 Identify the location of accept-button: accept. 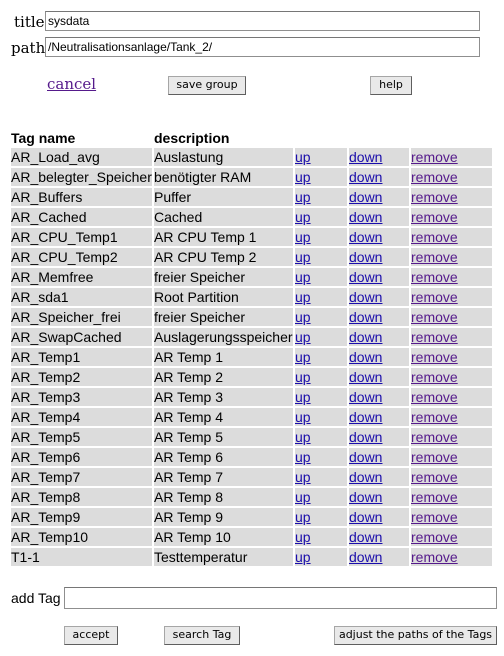
(91, 635).